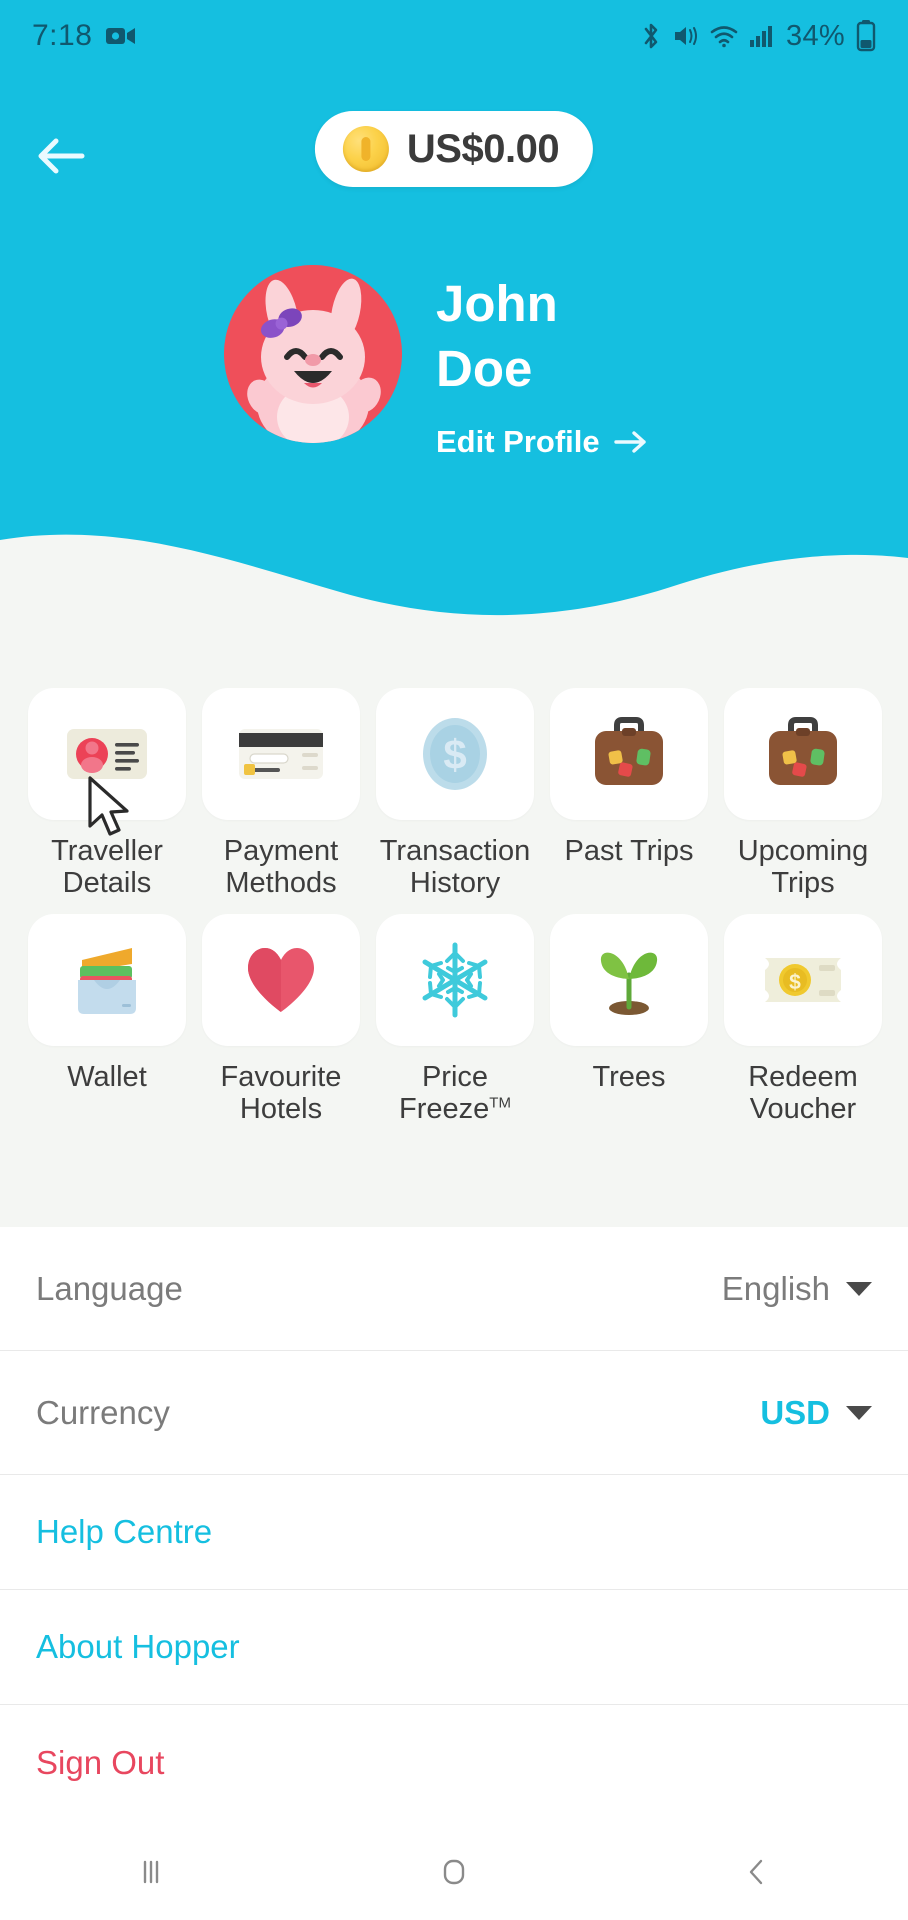 This screenshot has height=1920, width=908. What do you see at coordinates (761, 36) in the screenshot?
I see `cellular-signal-icon` at bounding box center [761, 36].